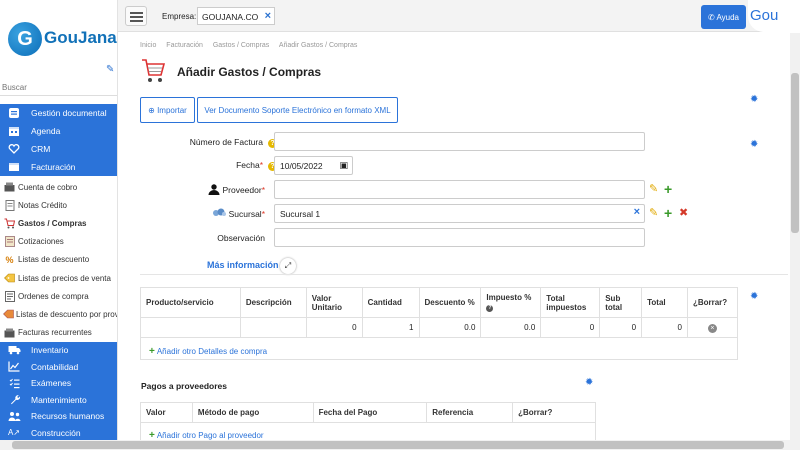  I want to click on sidebar-subitem-label: Notas Crédito, so click(42, 205).